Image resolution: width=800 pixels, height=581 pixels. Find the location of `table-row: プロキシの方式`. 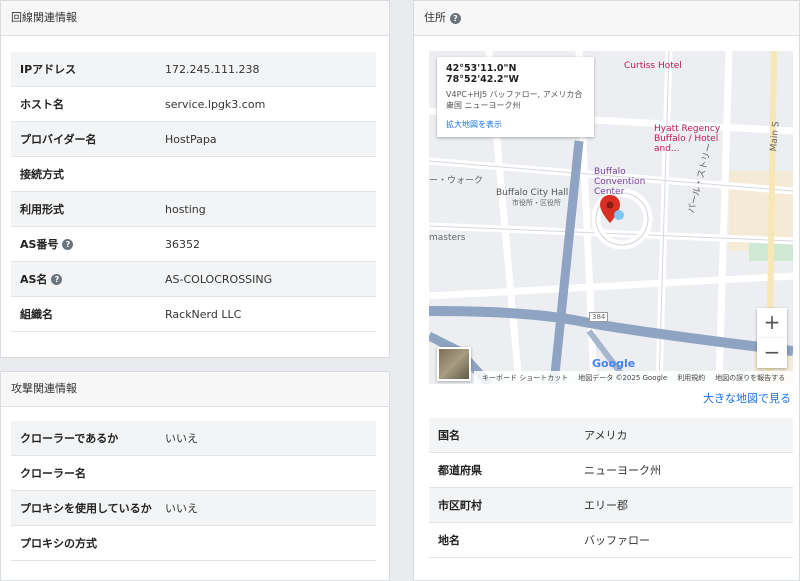

table-row: プロキシの方式 is located at coordinates (193, 543).